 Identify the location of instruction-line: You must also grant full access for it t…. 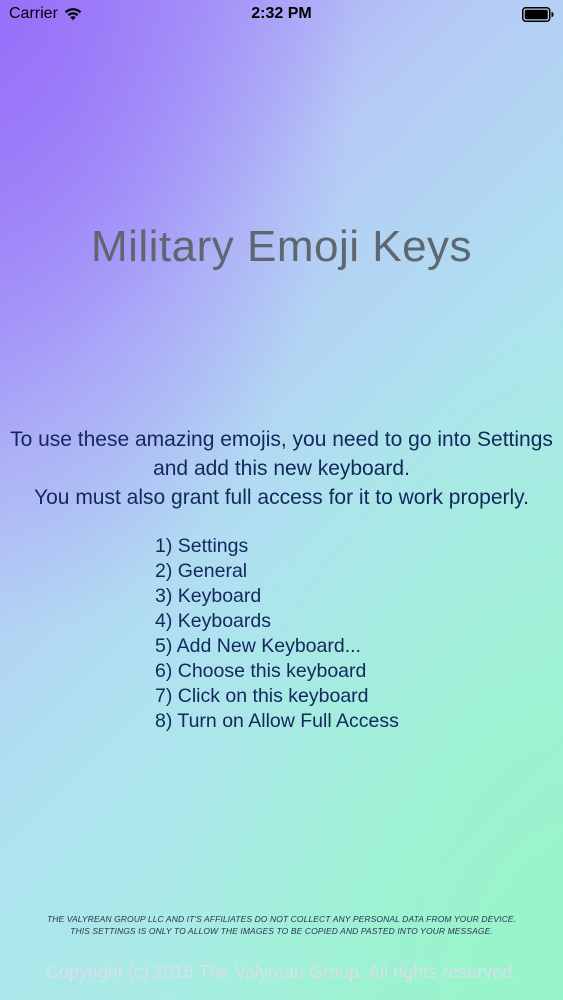
(281, 497).